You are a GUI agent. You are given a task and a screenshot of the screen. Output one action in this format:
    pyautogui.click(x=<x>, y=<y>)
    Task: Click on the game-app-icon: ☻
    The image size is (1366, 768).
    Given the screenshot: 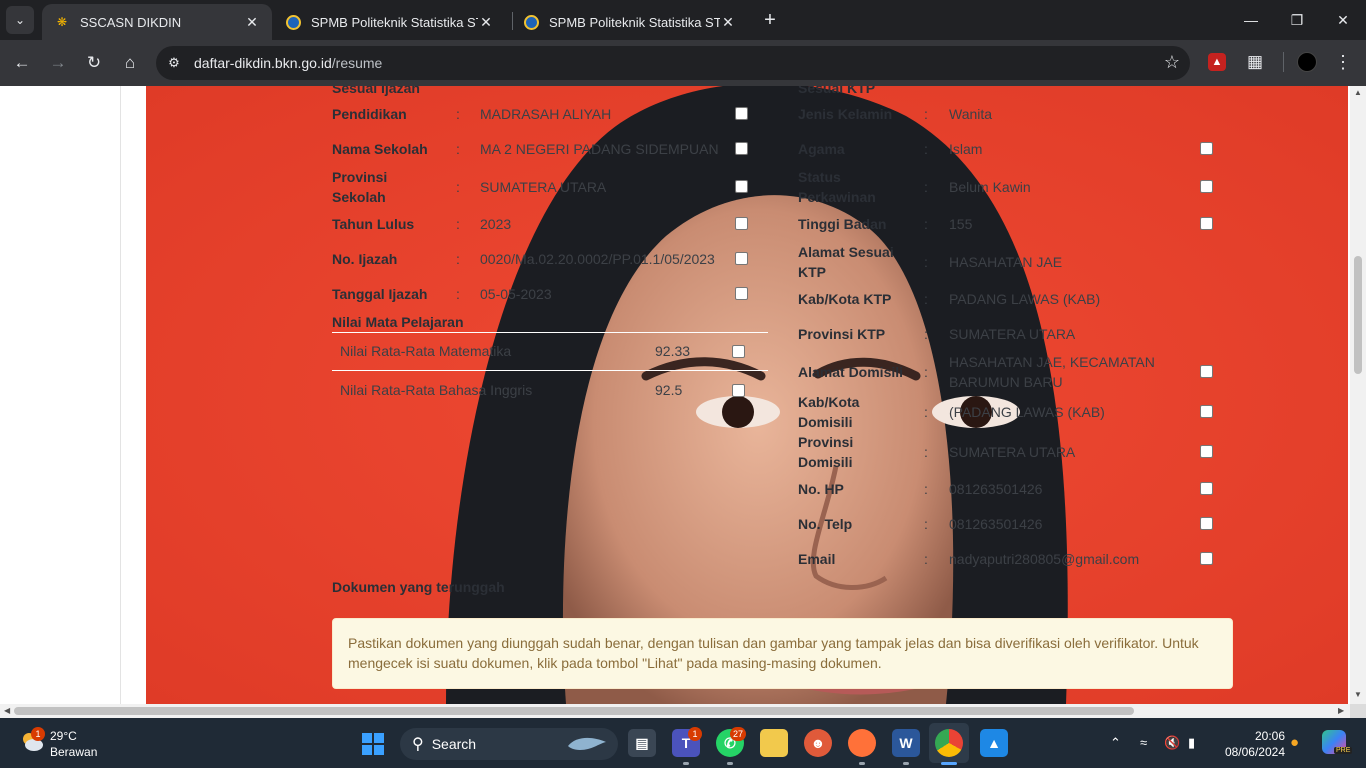 What is the action you would take?
    pyautogui.click(x=818, y=743)
    